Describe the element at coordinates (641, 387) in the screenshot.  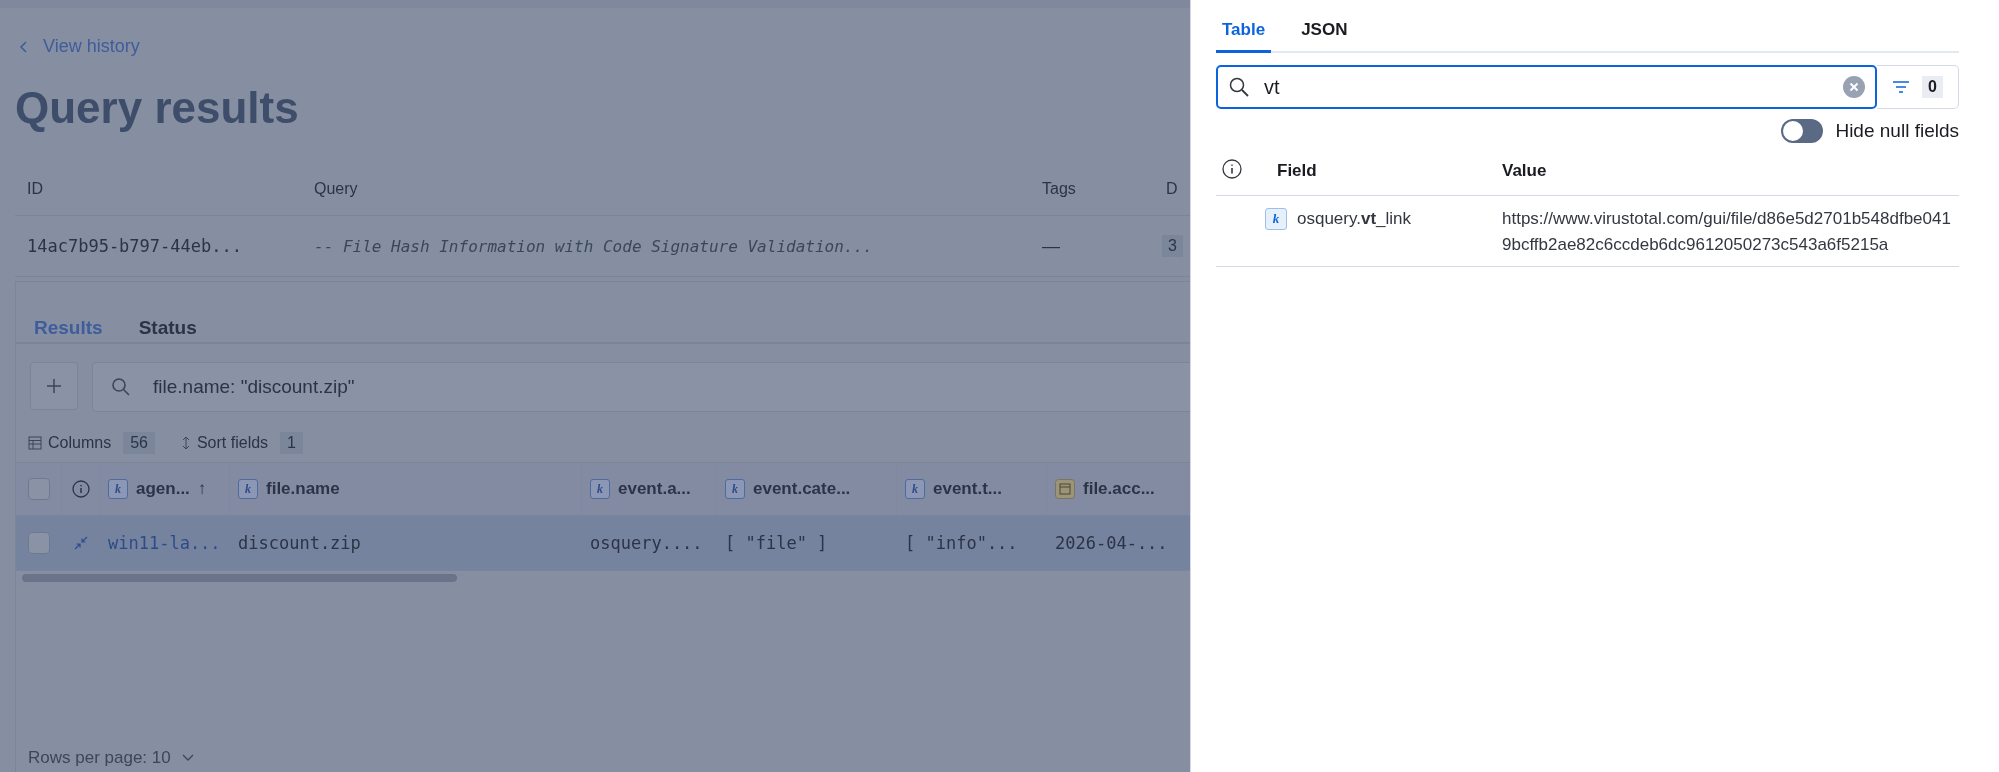
I see `search-field: file.name: "discount.zip"` at that location.